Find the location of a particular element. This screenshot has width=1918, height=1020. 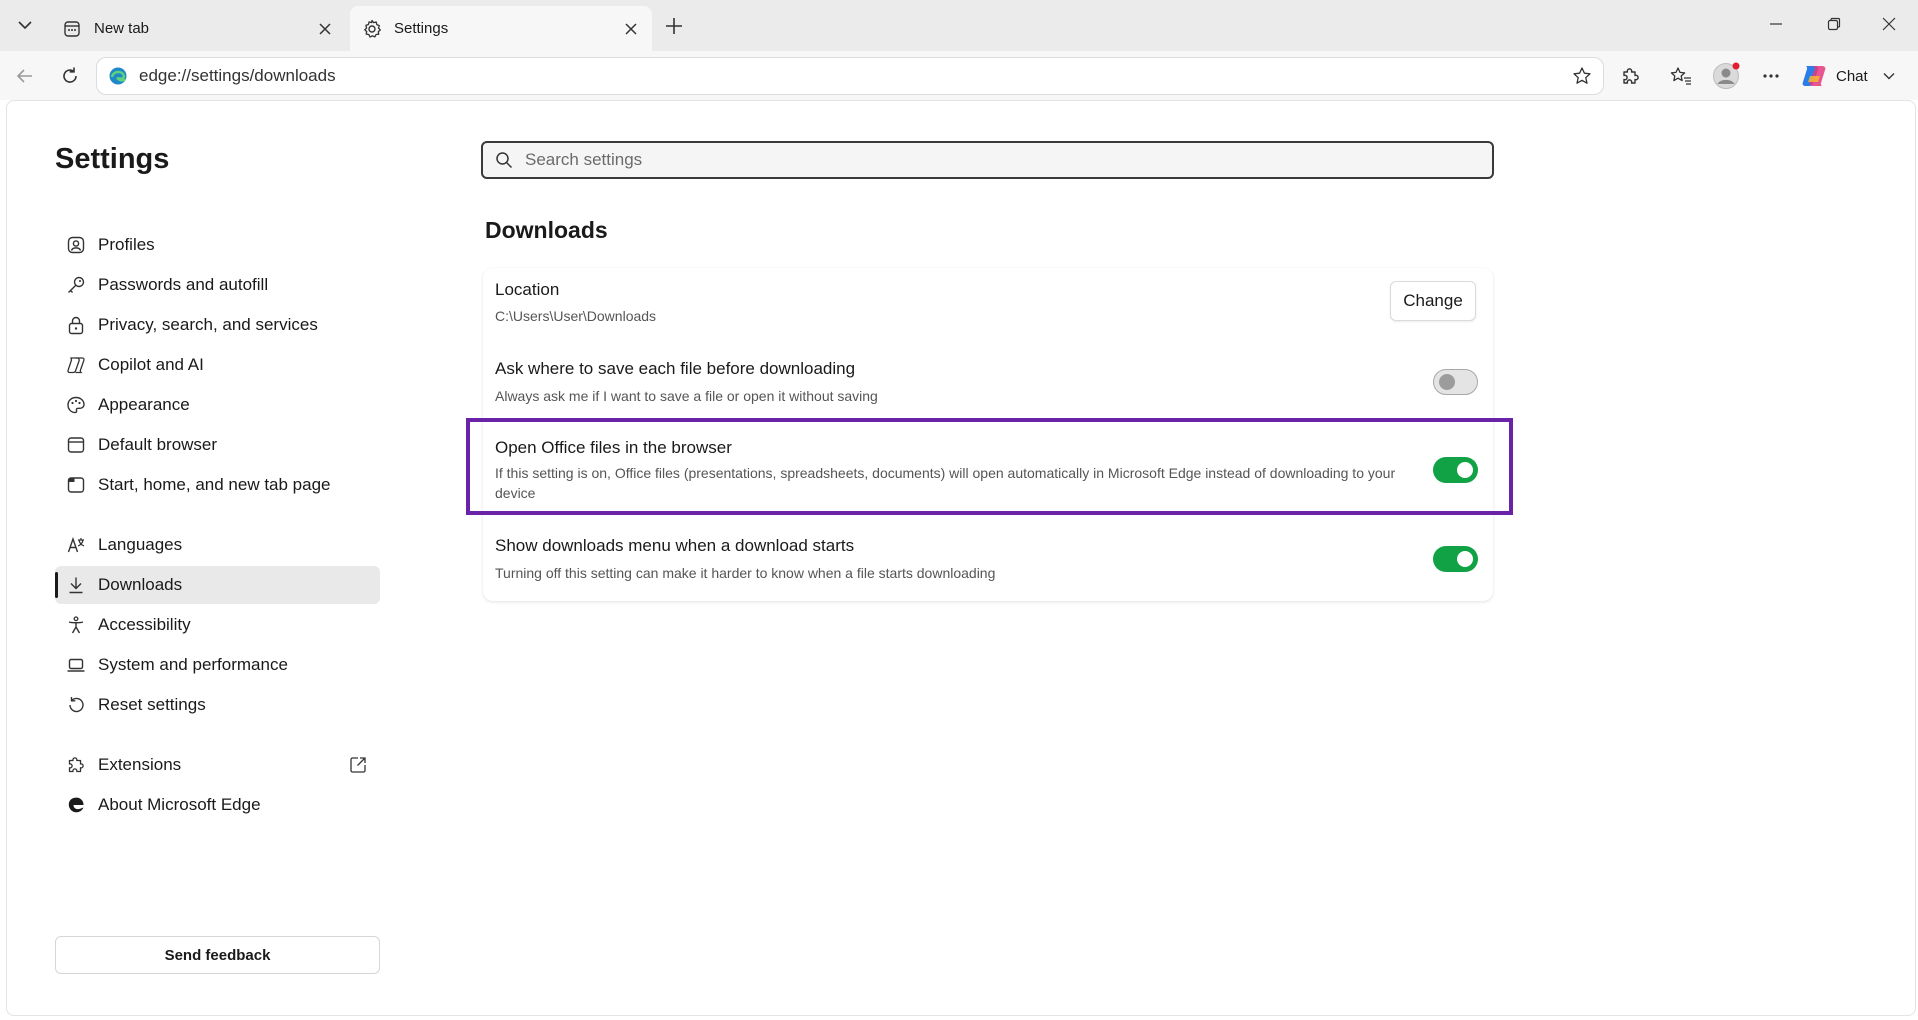

address-url: edge://settings/downloads is located at coordinates (237, 75).